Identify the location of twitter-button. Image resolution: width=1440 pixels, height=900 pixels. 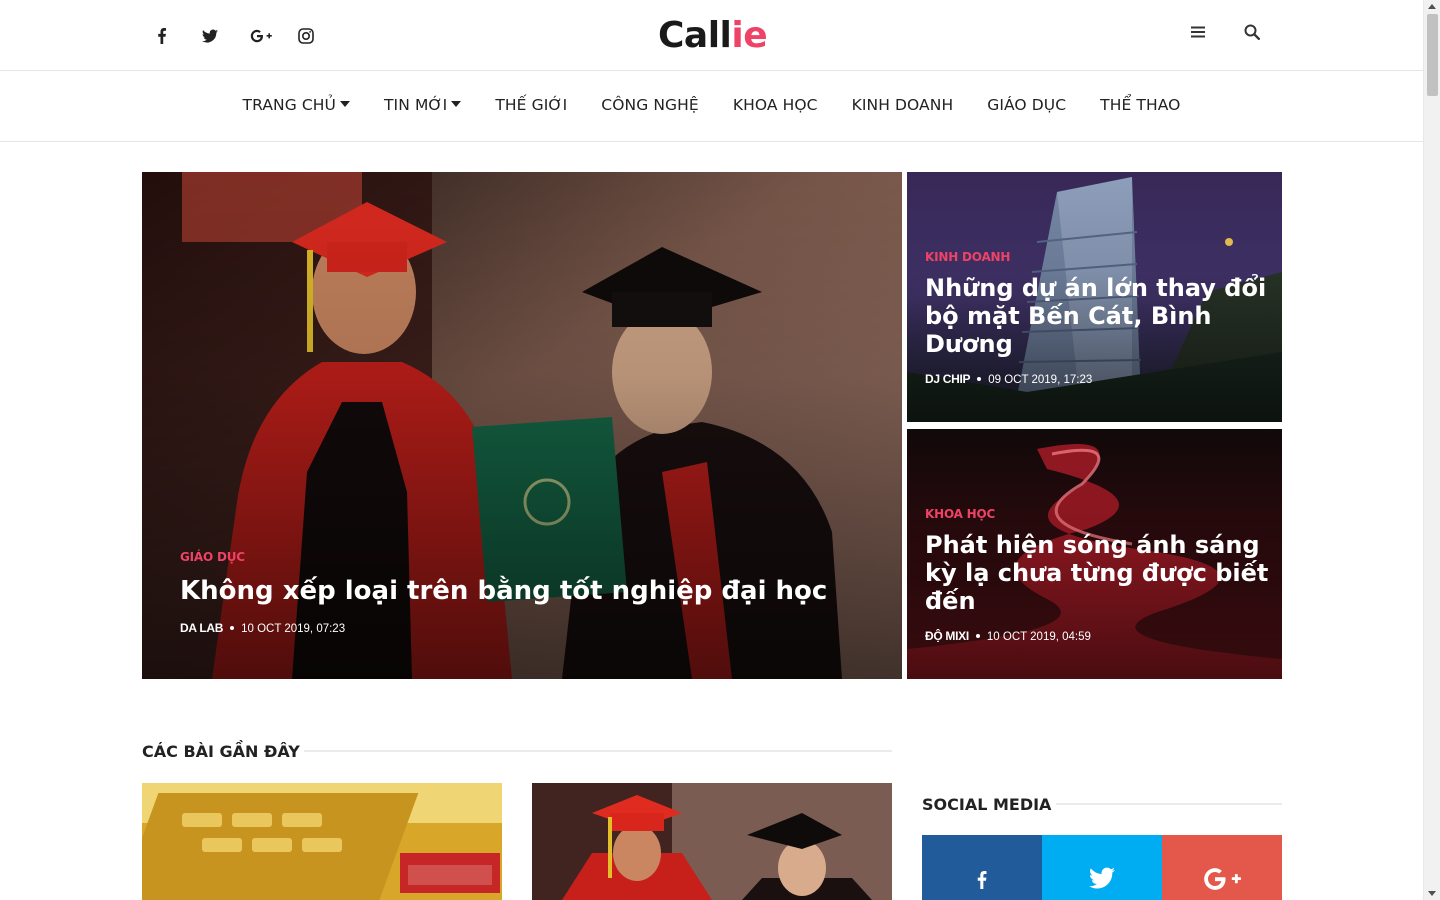
(1102, 867).